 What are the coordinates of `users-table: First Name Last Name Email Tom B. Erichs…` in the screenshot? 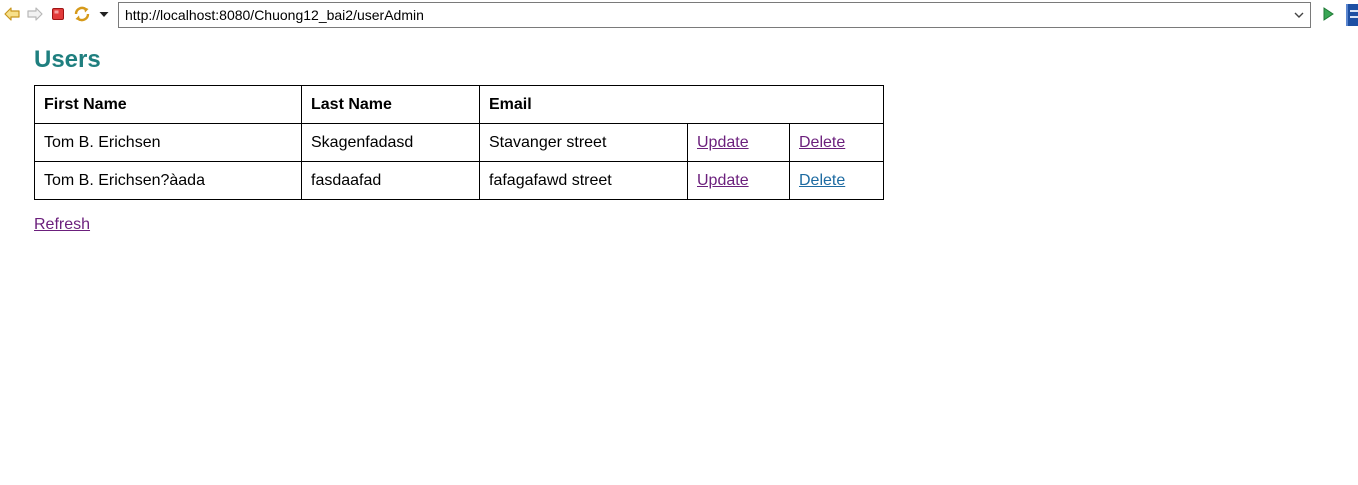 It's located at (459, 142).